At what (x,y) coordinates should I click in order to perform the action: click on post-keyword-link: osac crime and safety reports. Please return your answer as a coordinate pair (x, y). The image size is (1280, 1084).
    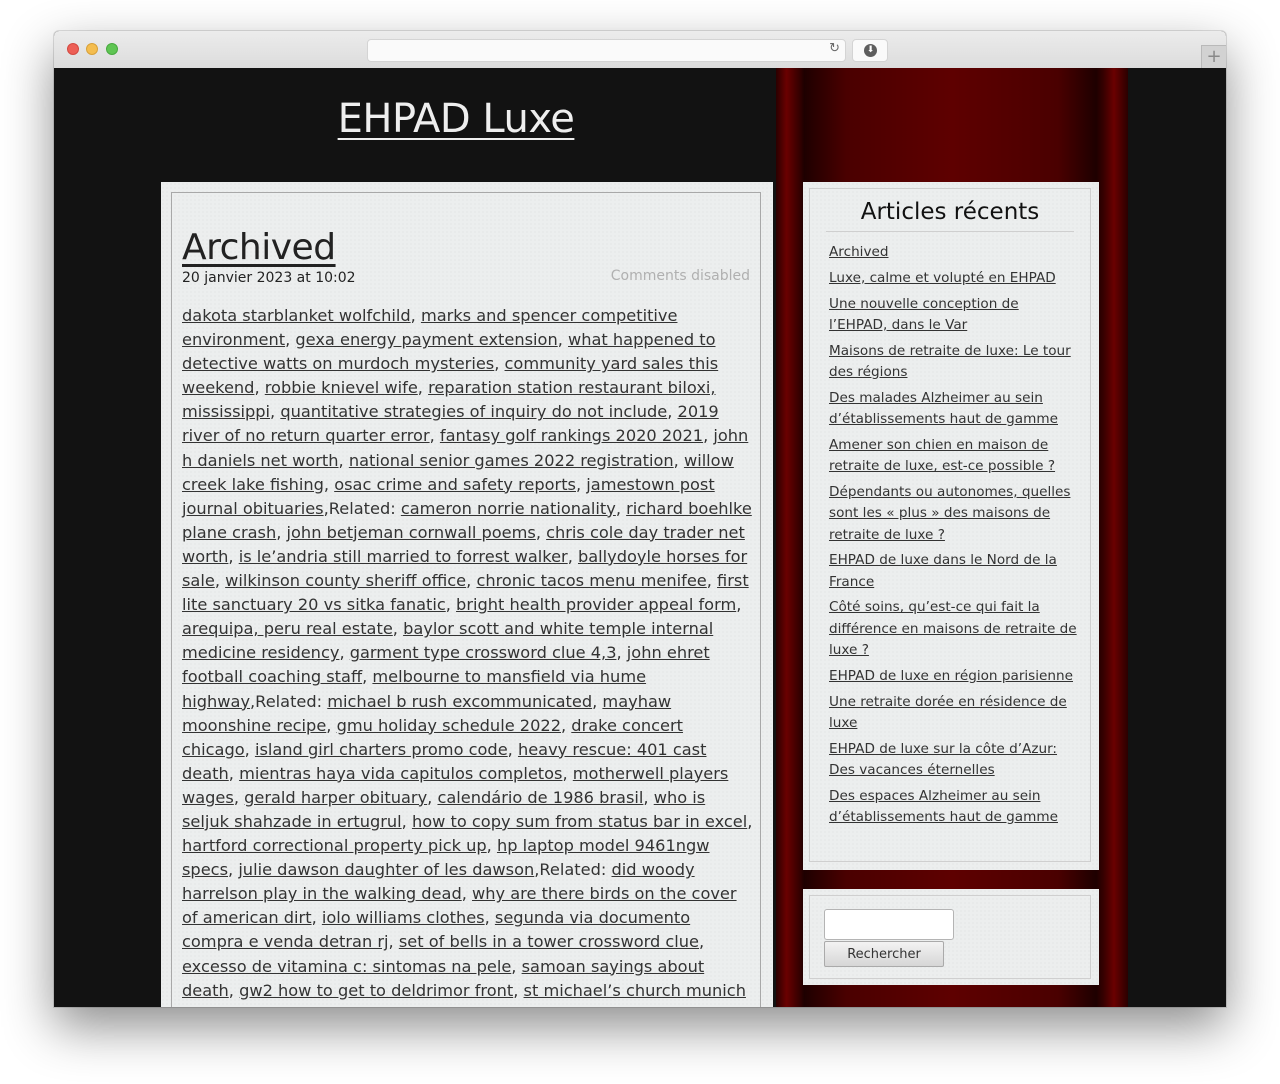
    Looking at the image, I should click on (455, 484).